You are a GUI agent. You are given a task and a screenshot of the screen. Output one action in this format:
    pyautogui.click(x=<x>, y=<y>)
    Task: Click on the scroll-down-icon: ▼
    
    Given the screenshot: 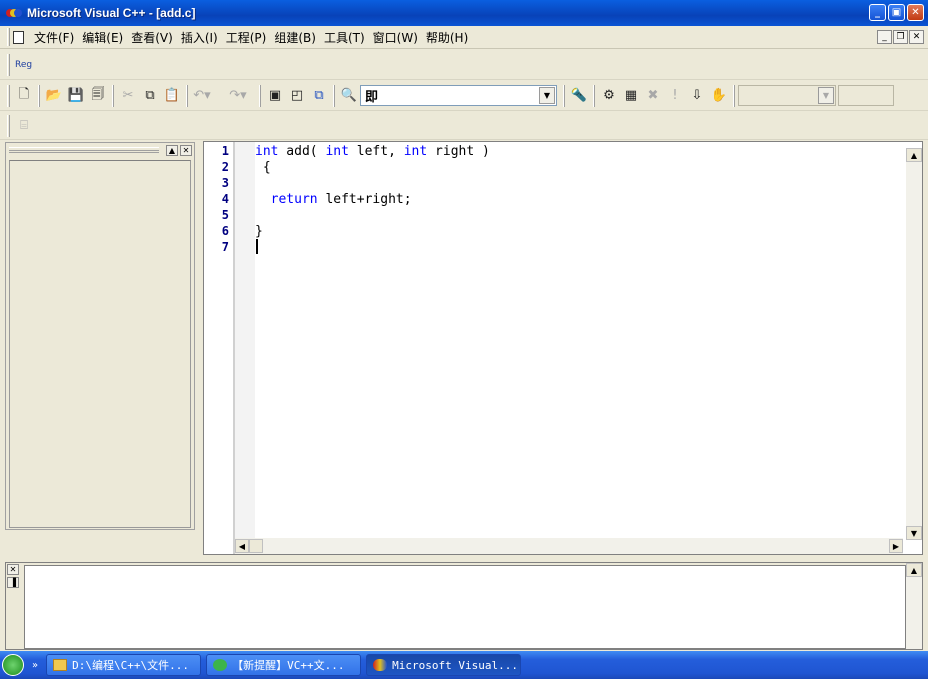 What is the action you would take?
    pyautogui.click(x=914, y=533)
    